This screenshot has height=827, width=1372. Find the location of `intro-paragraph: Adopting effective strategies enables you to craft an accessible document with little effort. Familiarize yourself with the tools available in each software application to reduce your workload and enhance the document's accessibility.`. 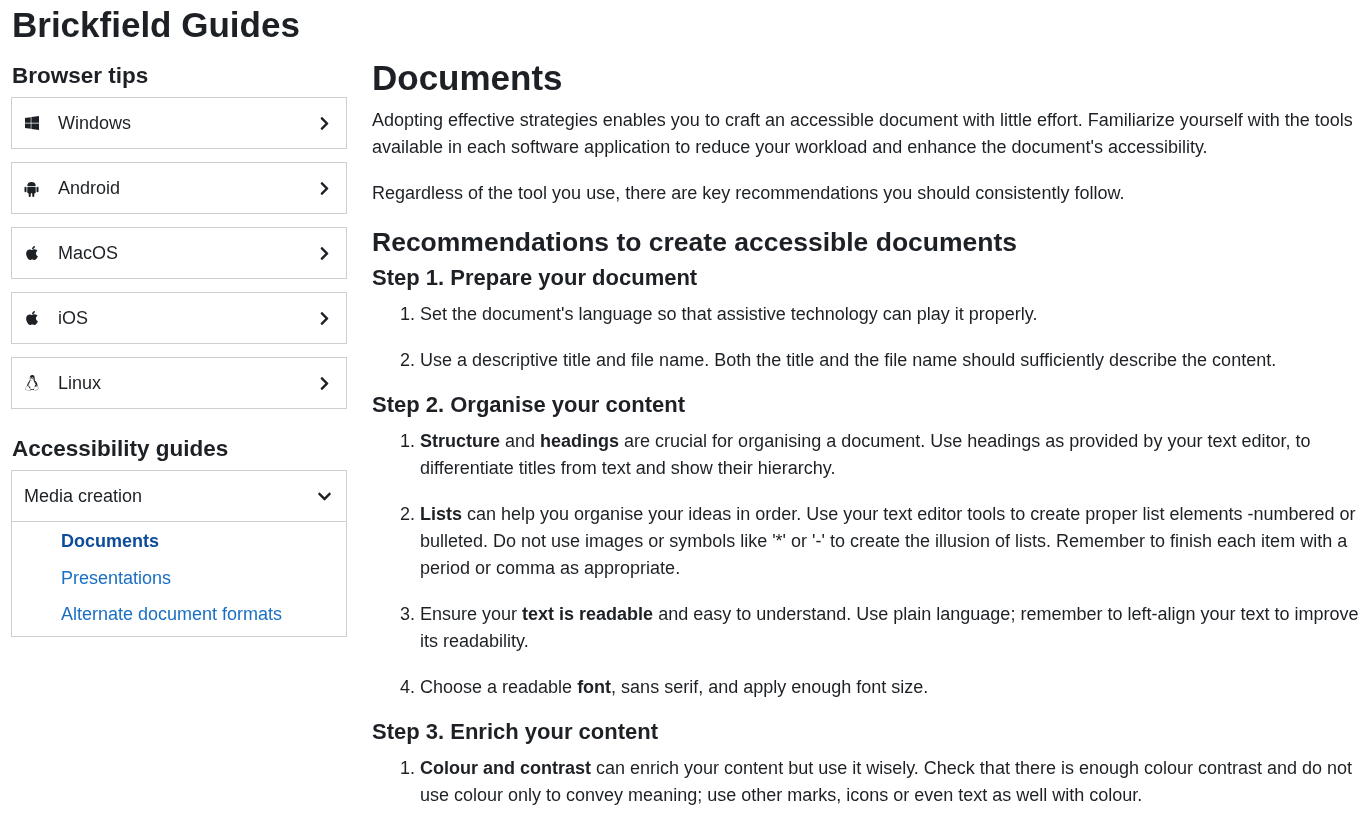

intro-paragraph: Adopting effective strategies enables you to craft an accessible document with little effort. Familiarize yourself with the tools available in each software application to reduce your workload and enhance the document's accessibility. is located at coordinates (863, 134).